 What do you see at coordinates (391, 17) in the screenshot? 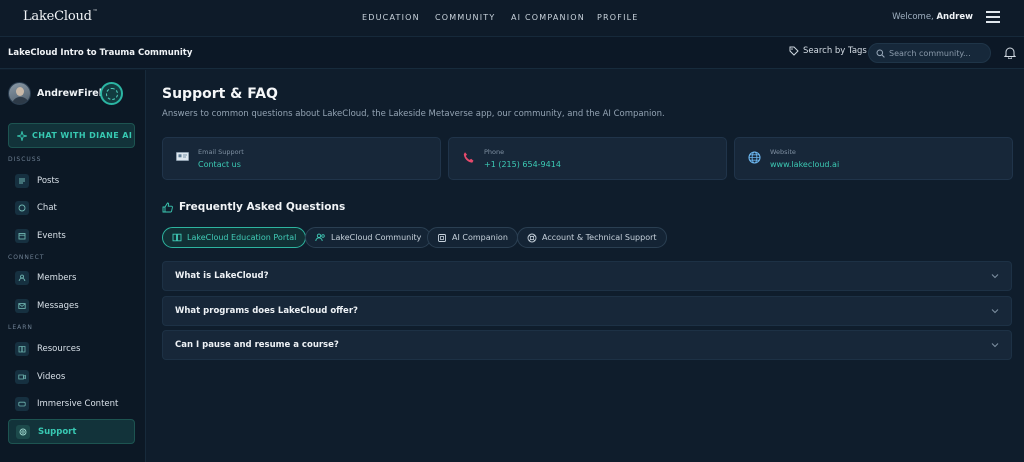
I see `nav-education: EDUCATION` at bounding box center [391, 17].